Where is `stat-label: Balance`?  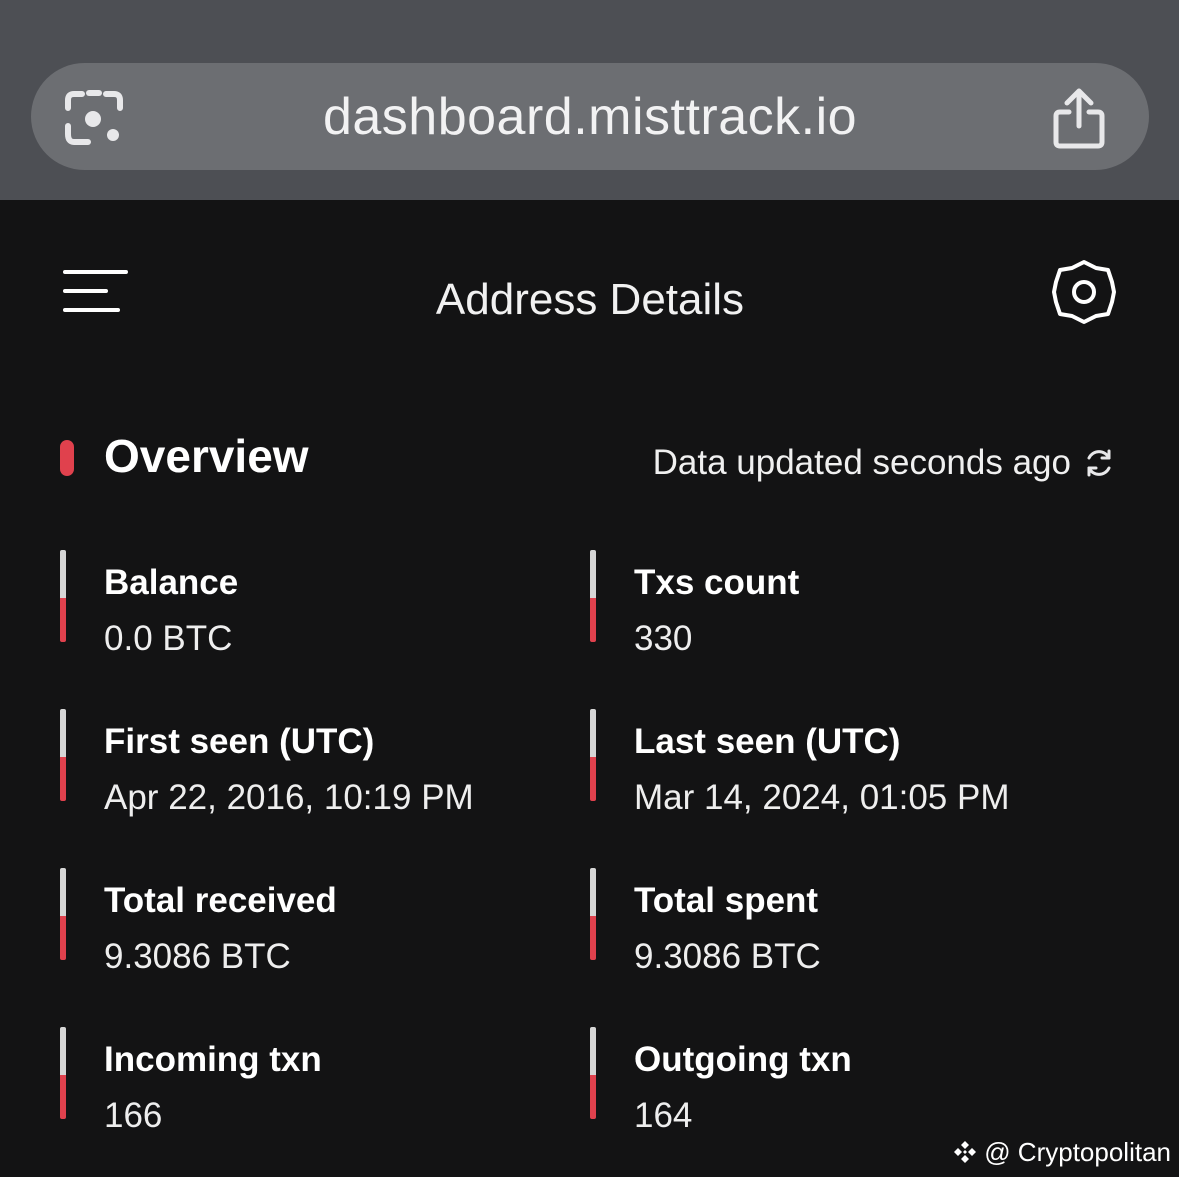
stat-label: Balance is located at coordinates (171, 582).